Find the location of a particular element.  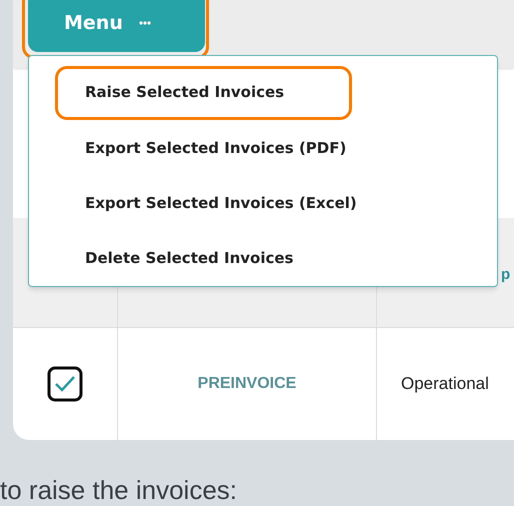

checkbox is located at coordinates (65, 384).